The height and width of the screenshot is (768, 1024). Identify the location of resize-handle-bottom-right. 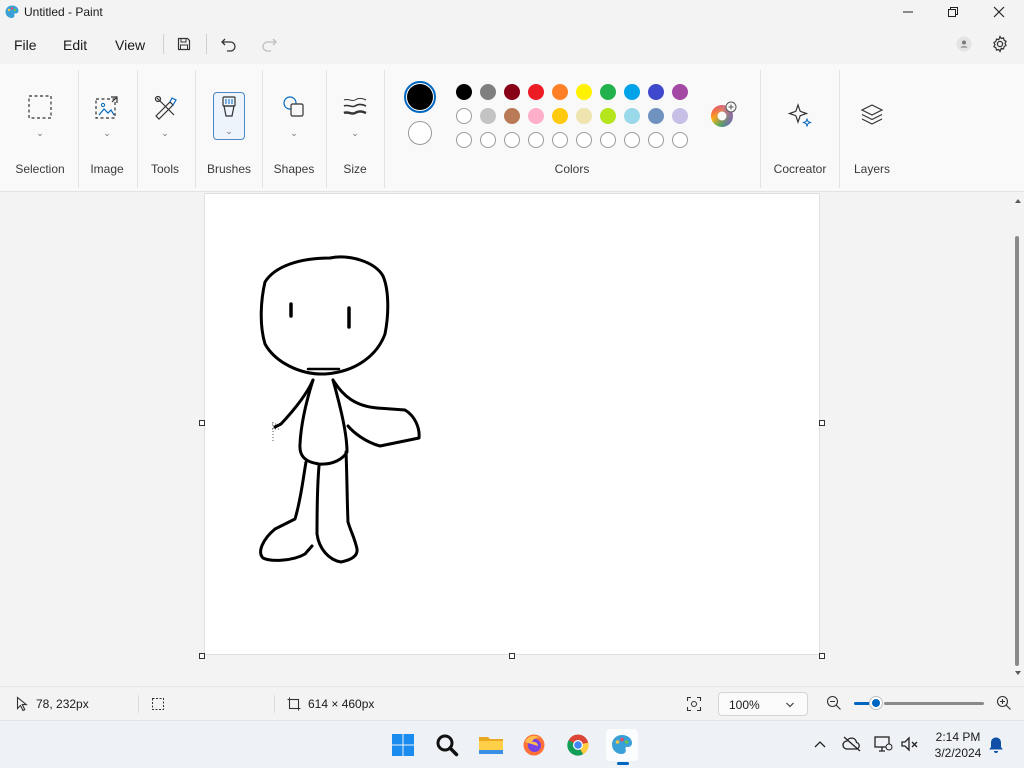
(822, 656).